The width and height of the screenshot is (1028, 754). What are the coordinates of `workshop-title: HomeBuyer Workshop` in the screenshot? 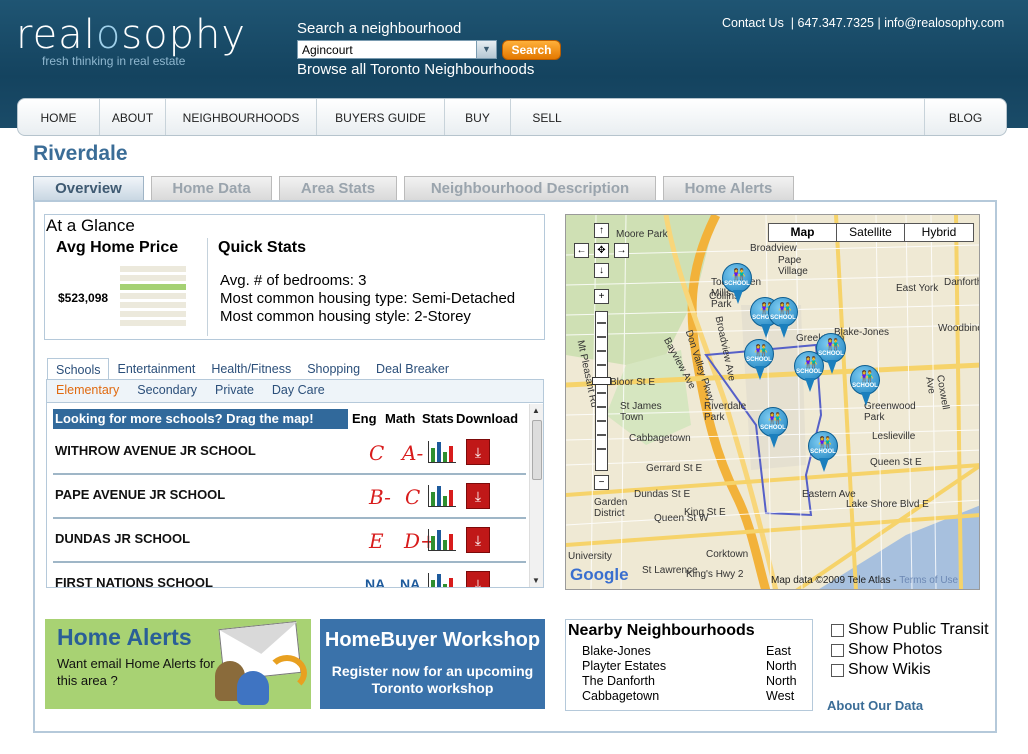 It's located at (432, 640).